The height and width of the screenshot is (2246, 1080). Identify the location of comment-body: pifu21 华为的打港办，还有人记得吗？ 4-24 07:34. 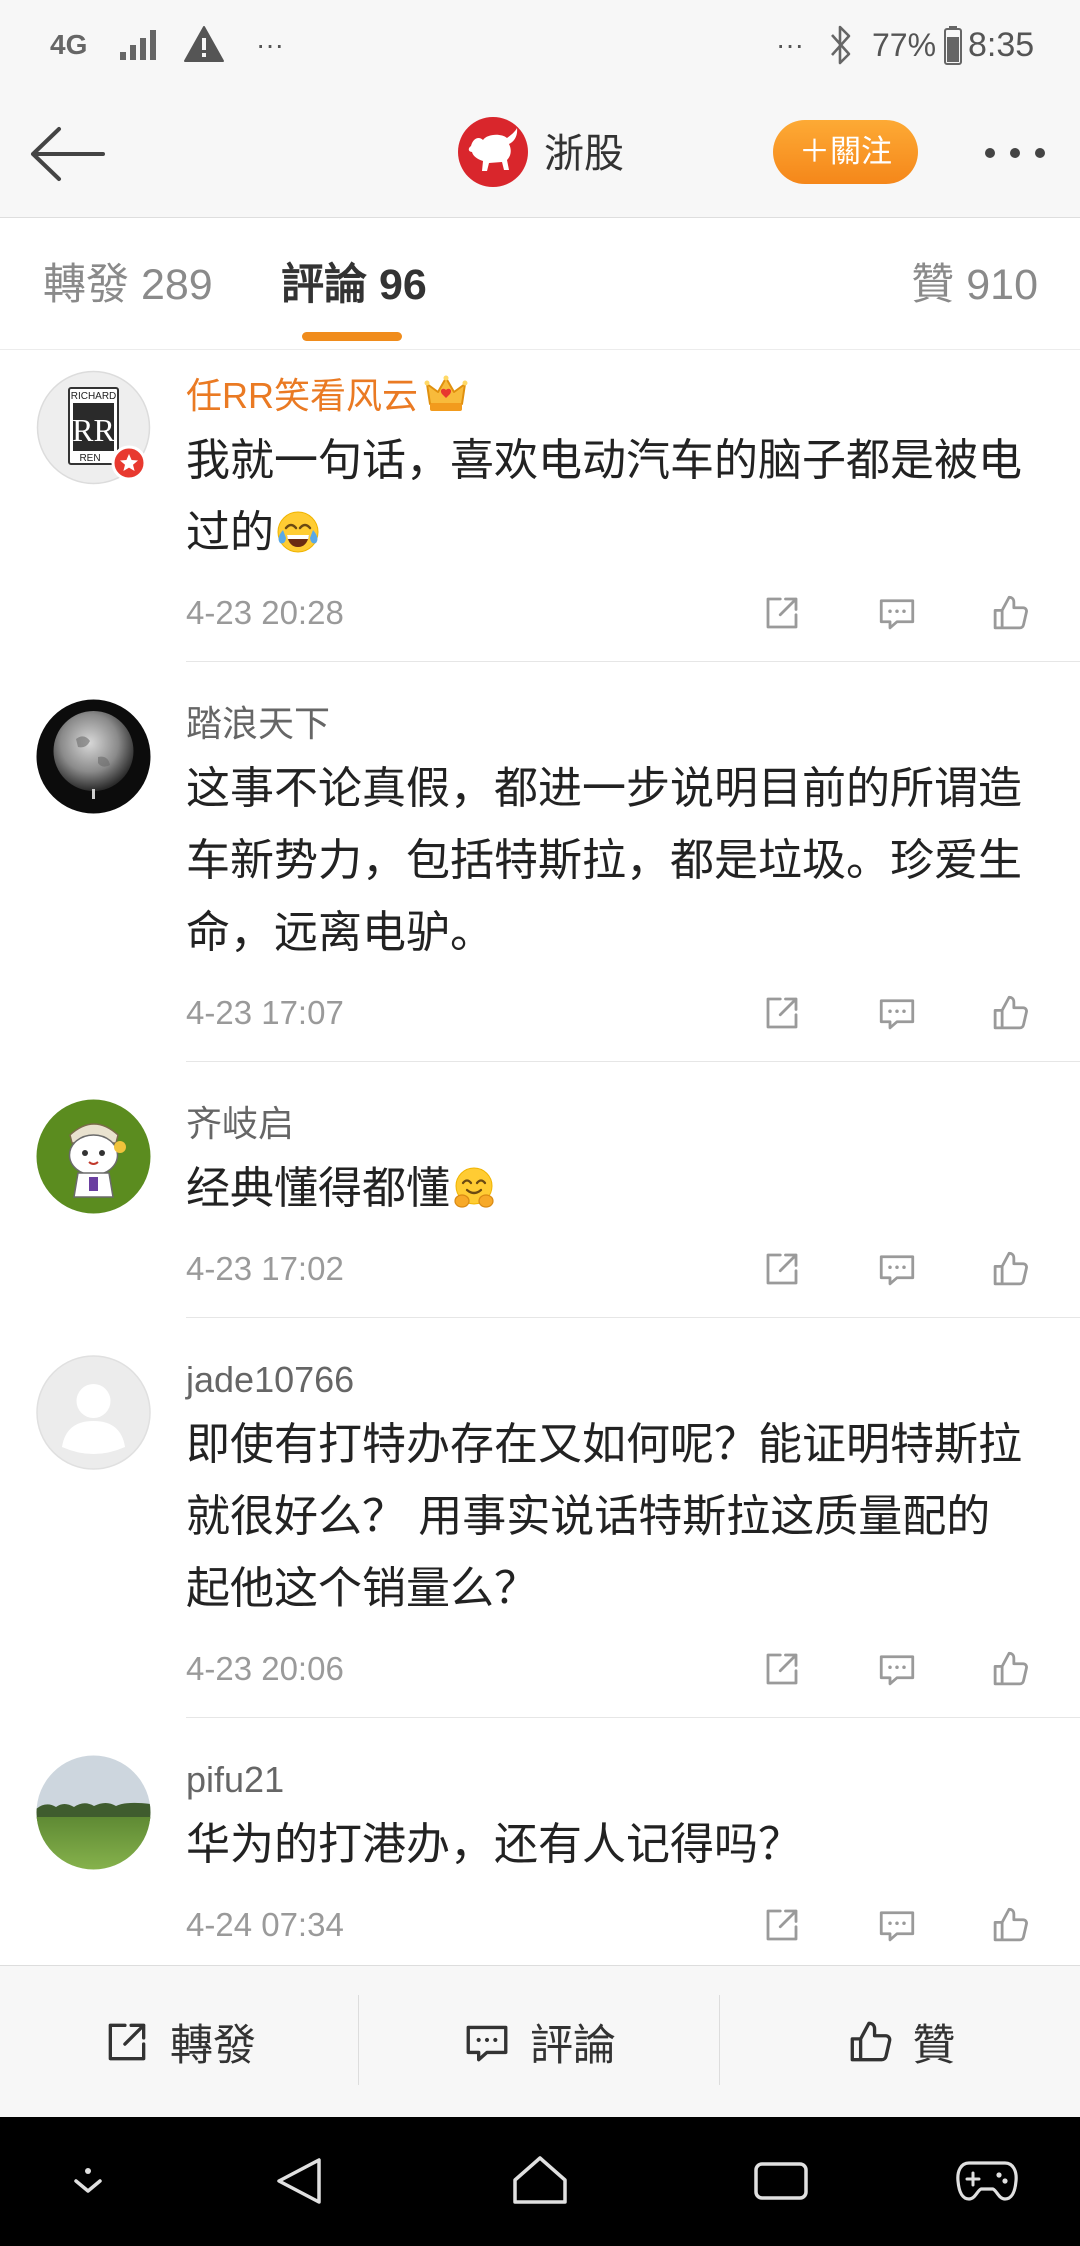
(633, 1841).